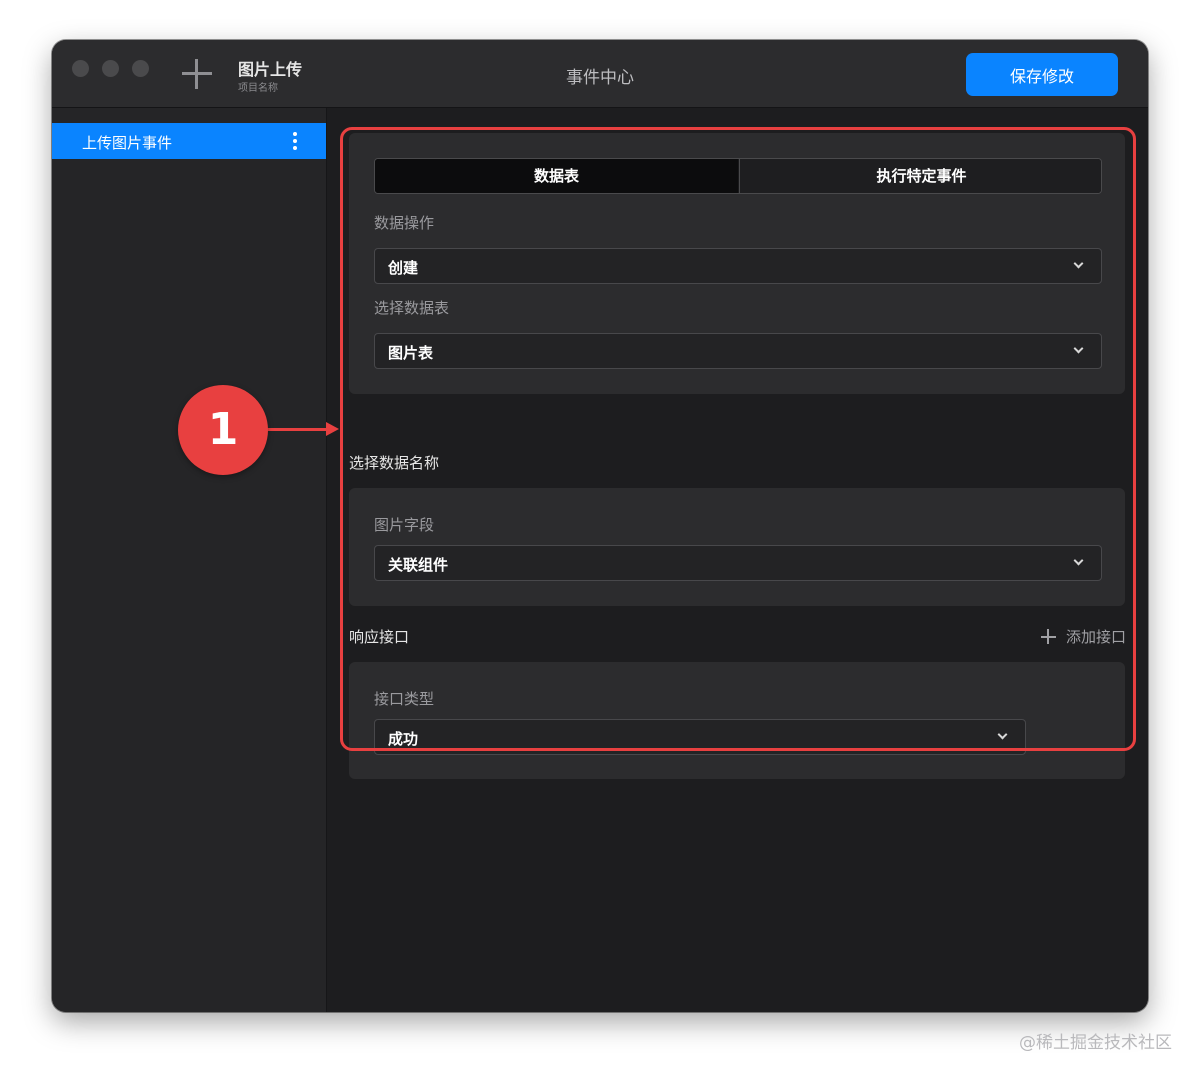 Image resolution: width=1200 pixels, height=1078 pixels. I want to click on data-operation-label: 数据操作, so click(404, 223).